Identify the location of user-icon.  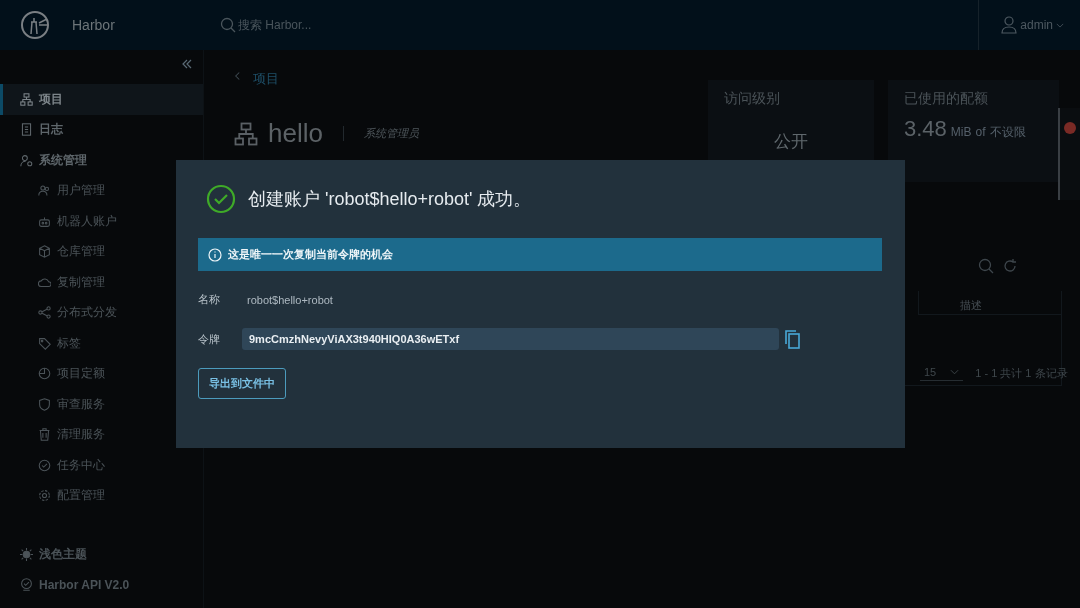
(1009, 25).